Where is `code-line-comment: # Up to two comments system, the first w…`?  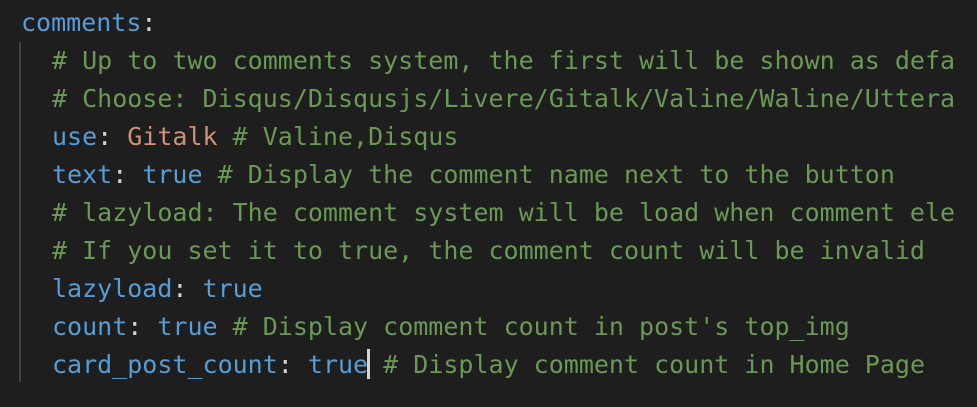
code-line-comment: # Up to two comments system, the first w… is located at coordinates (503, 61).